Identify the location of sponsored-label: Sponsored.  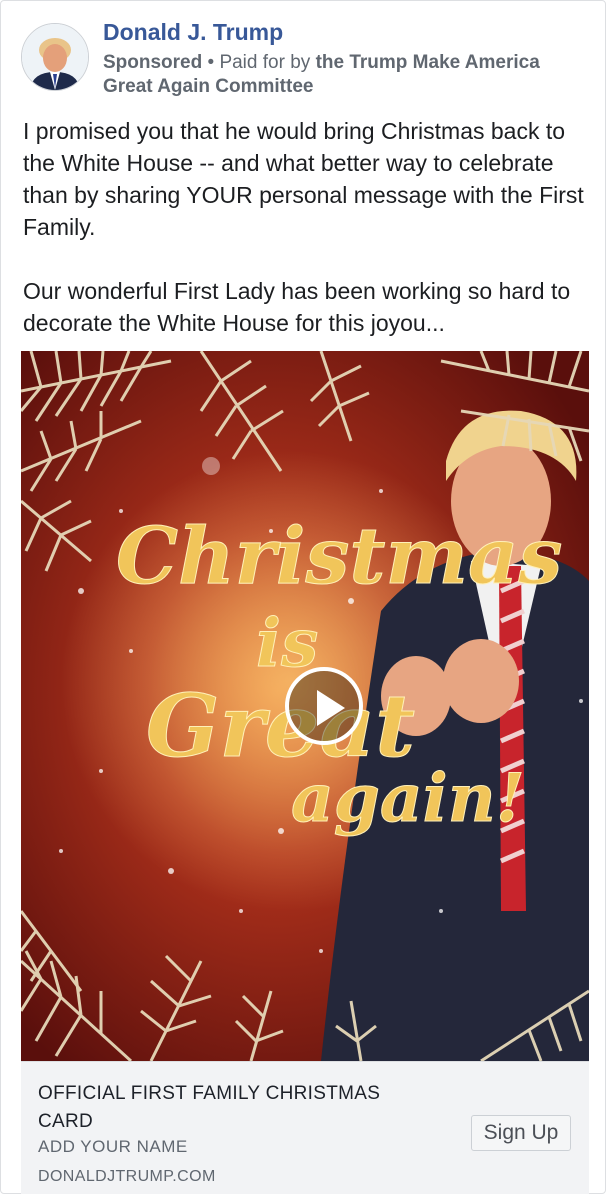
(152, 62).